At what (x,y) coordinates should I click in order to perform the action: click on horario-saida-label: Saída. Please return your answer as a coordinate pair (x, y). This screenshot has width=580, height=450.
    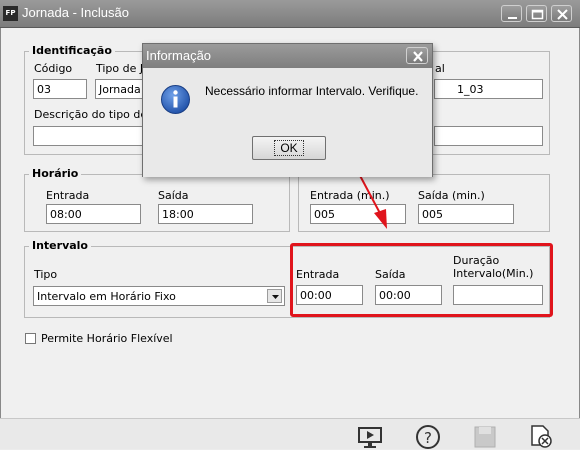
    Looking at the image, I should click on (173, 195).